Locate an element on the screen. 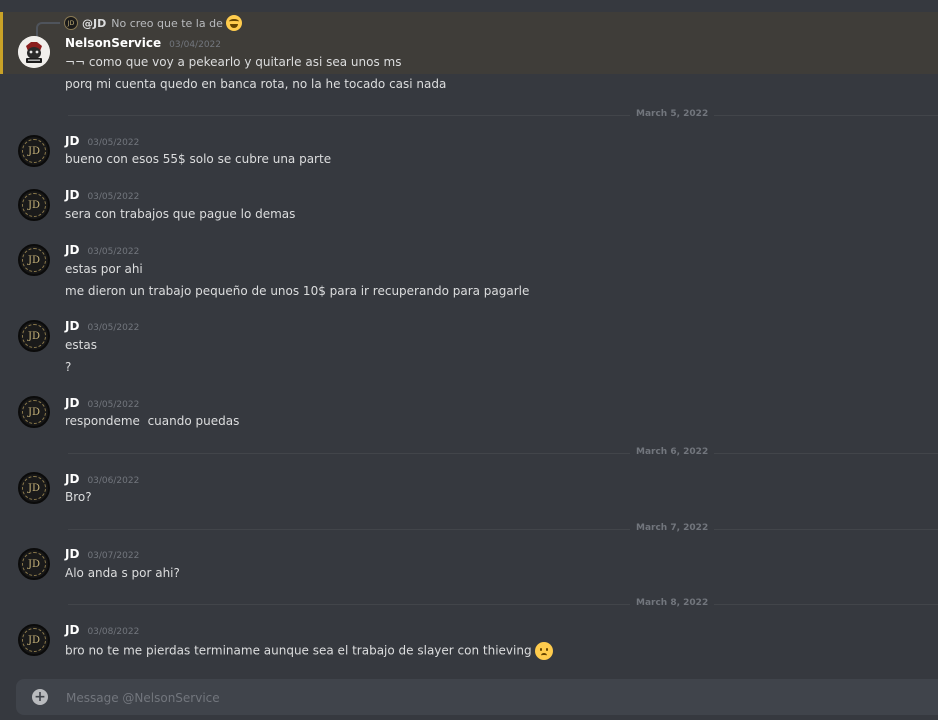  message-author-header: JD 03/08/2022 is located at coordinates (102, 630).